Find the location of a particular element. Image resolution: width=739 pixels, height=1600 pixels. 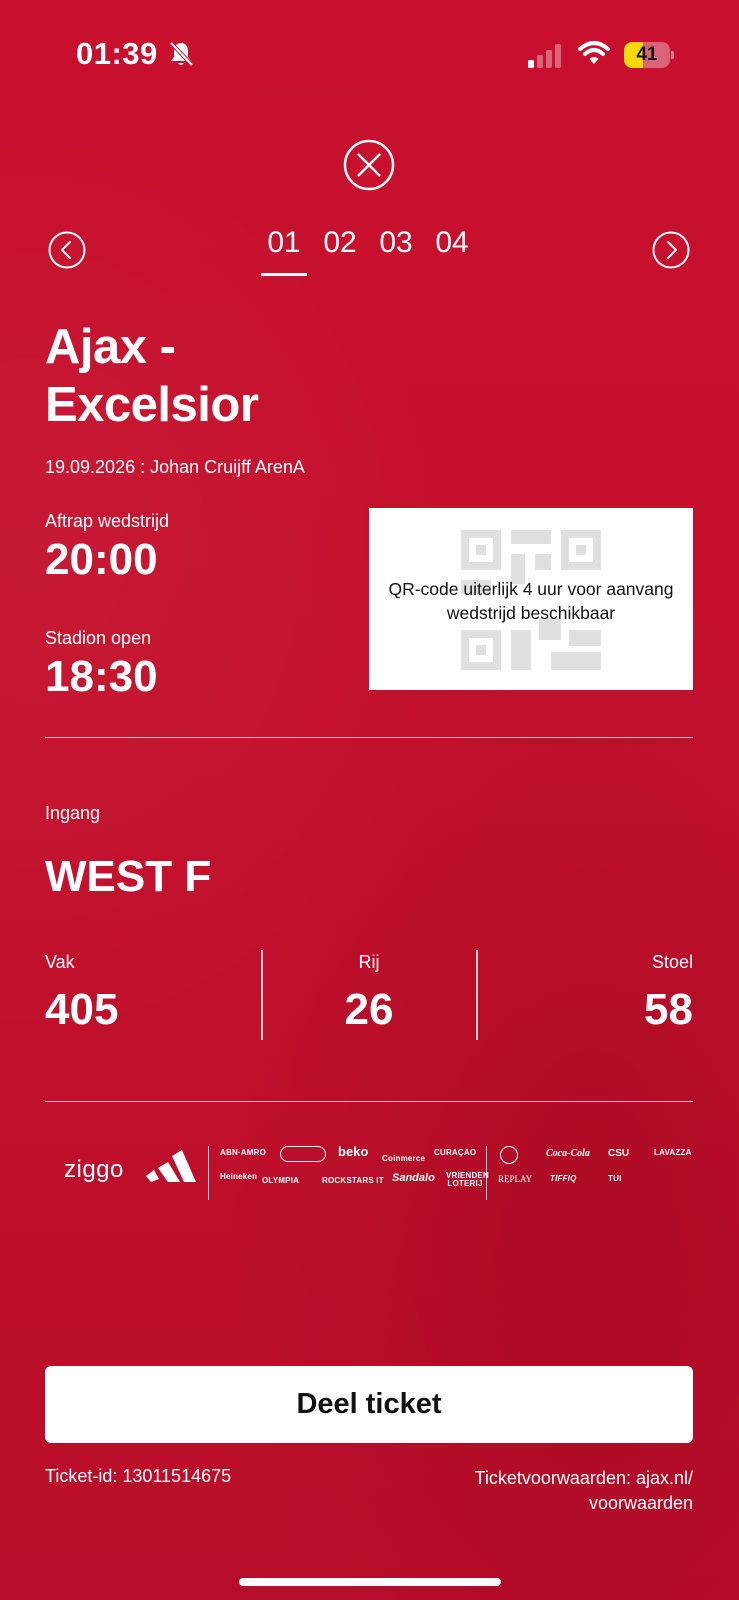

kickoff-time: 20:00 is located at coordinates (101, 559).